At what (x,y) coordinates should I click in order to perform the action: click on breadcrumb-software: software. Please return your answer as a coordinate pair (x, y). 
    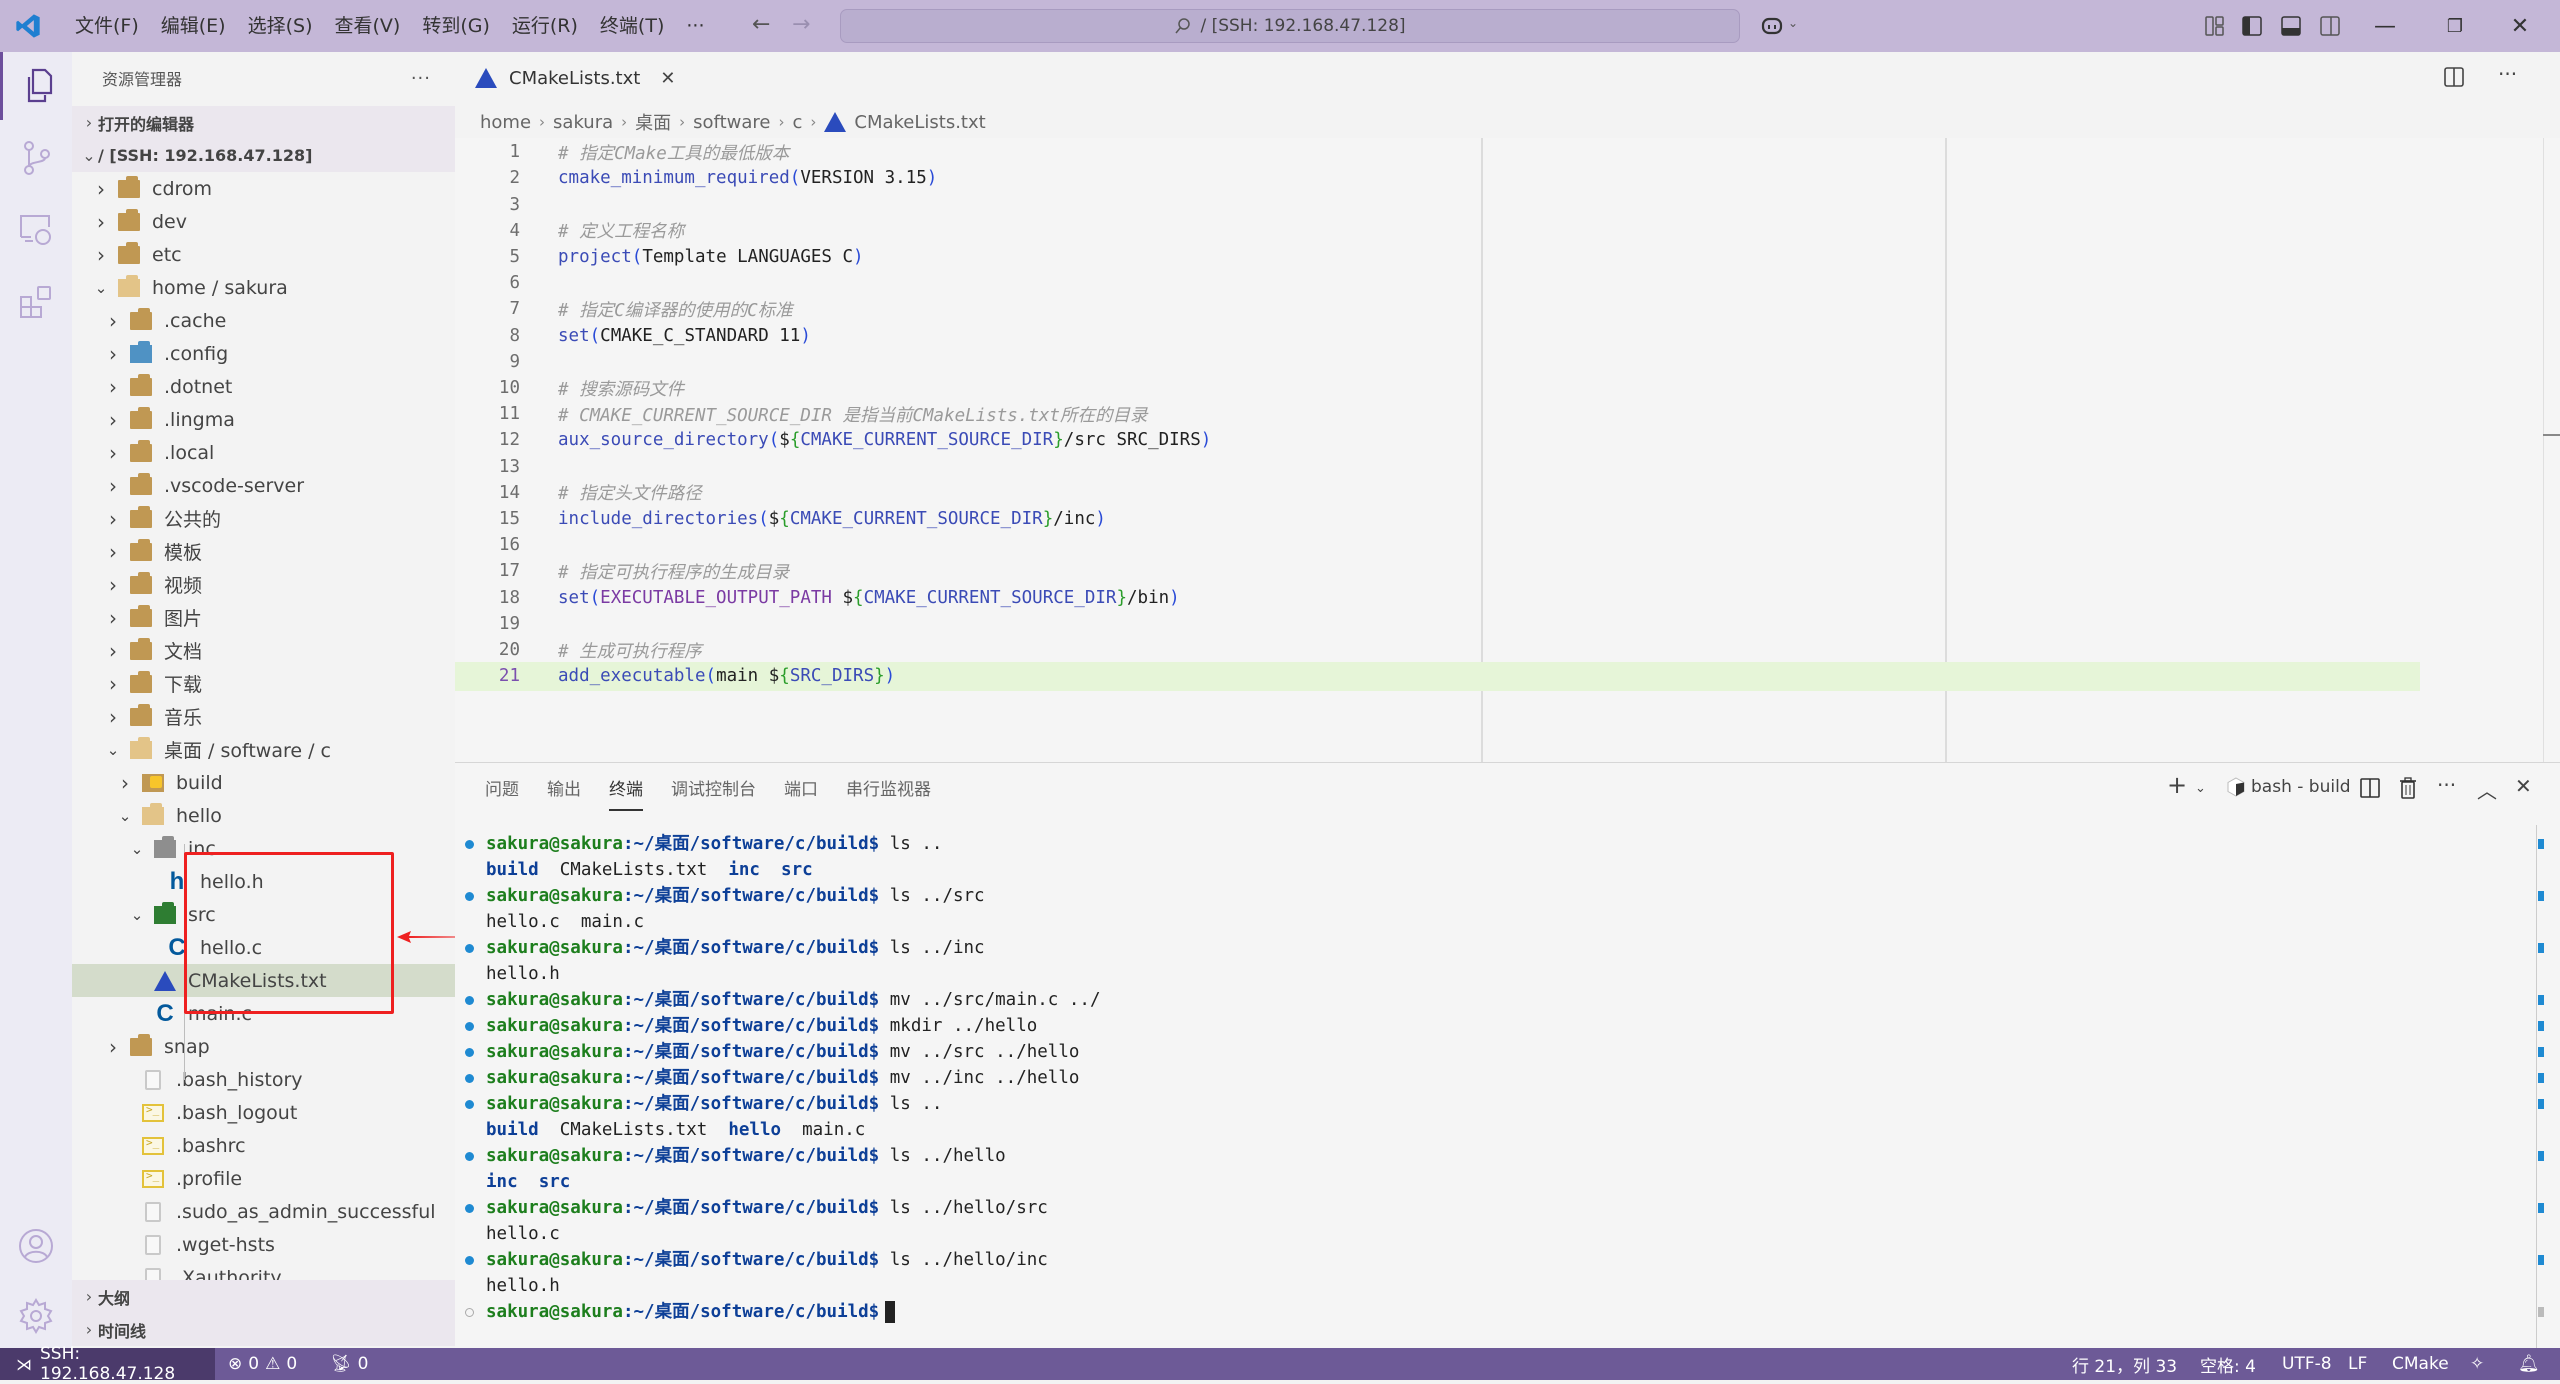
    Looking at the image, I should click on (731, 122).